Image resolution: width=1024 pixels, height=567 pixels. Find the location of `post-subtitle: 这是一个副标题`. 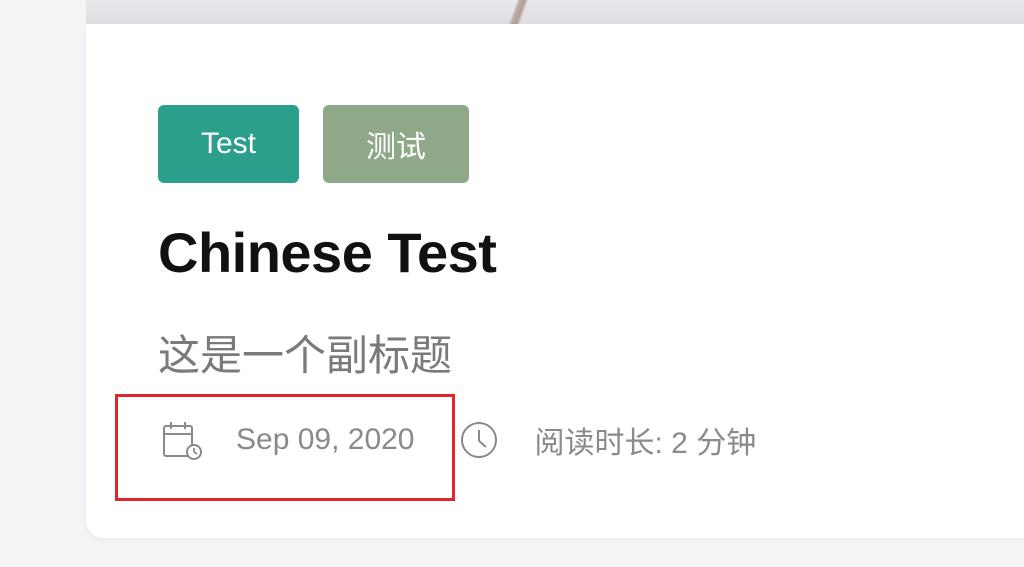

post-subtitle: 这是一个副标题 is located at coordinates (305, 355).